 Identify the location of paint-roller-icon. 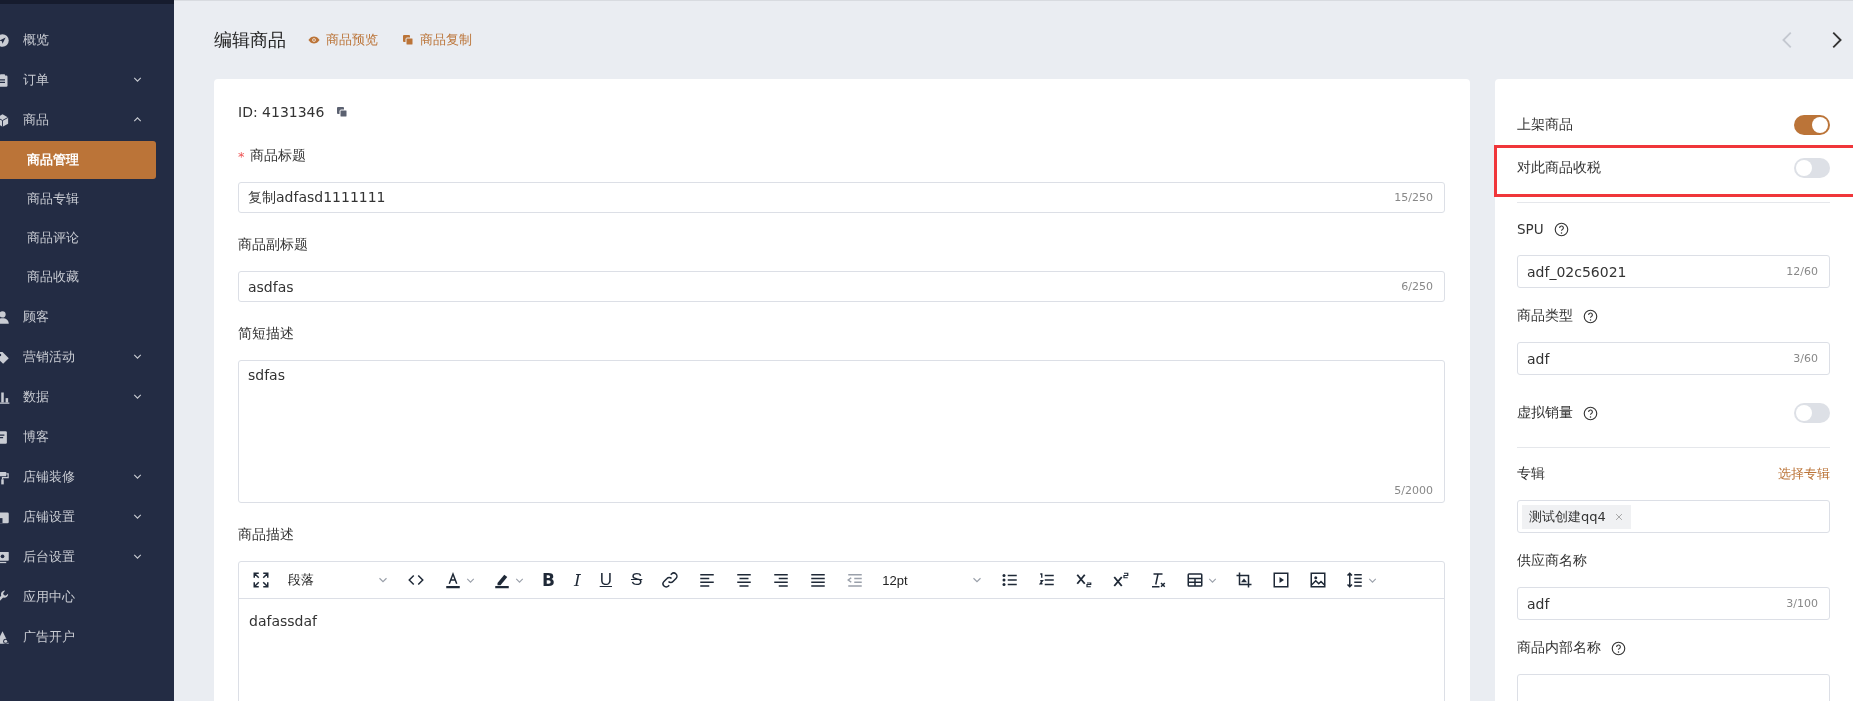
(5, 477).